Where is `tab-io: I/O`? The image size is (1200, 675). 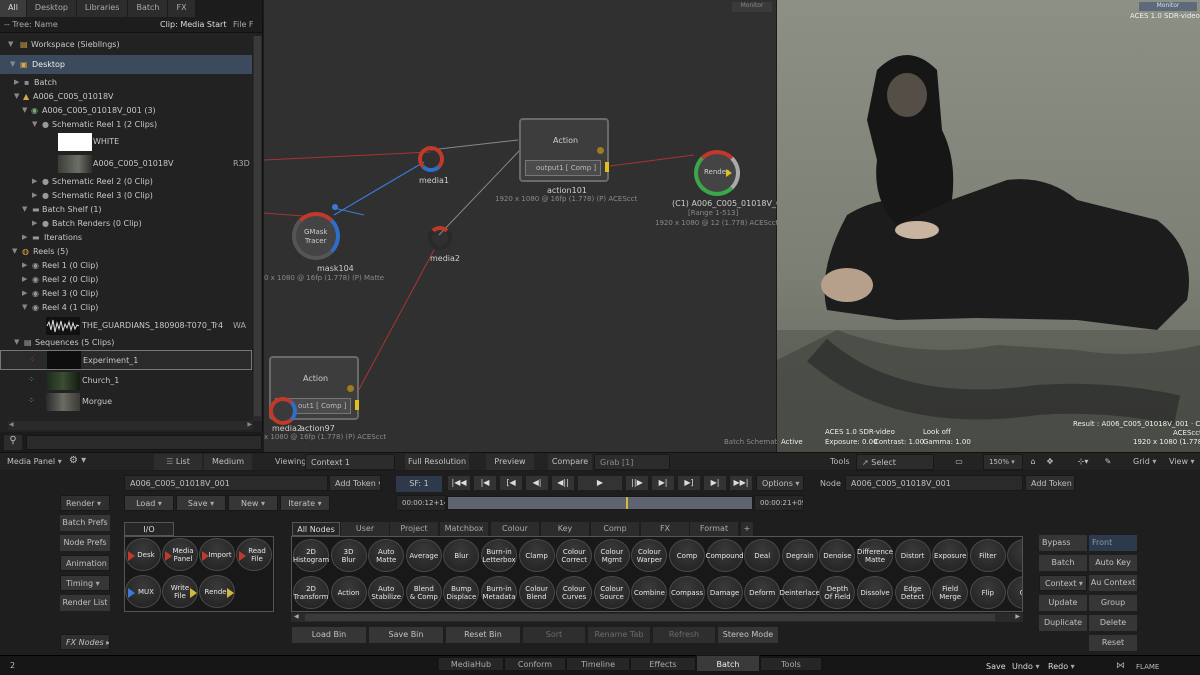
tab-io: I/O is located at coordinates (149, 529).